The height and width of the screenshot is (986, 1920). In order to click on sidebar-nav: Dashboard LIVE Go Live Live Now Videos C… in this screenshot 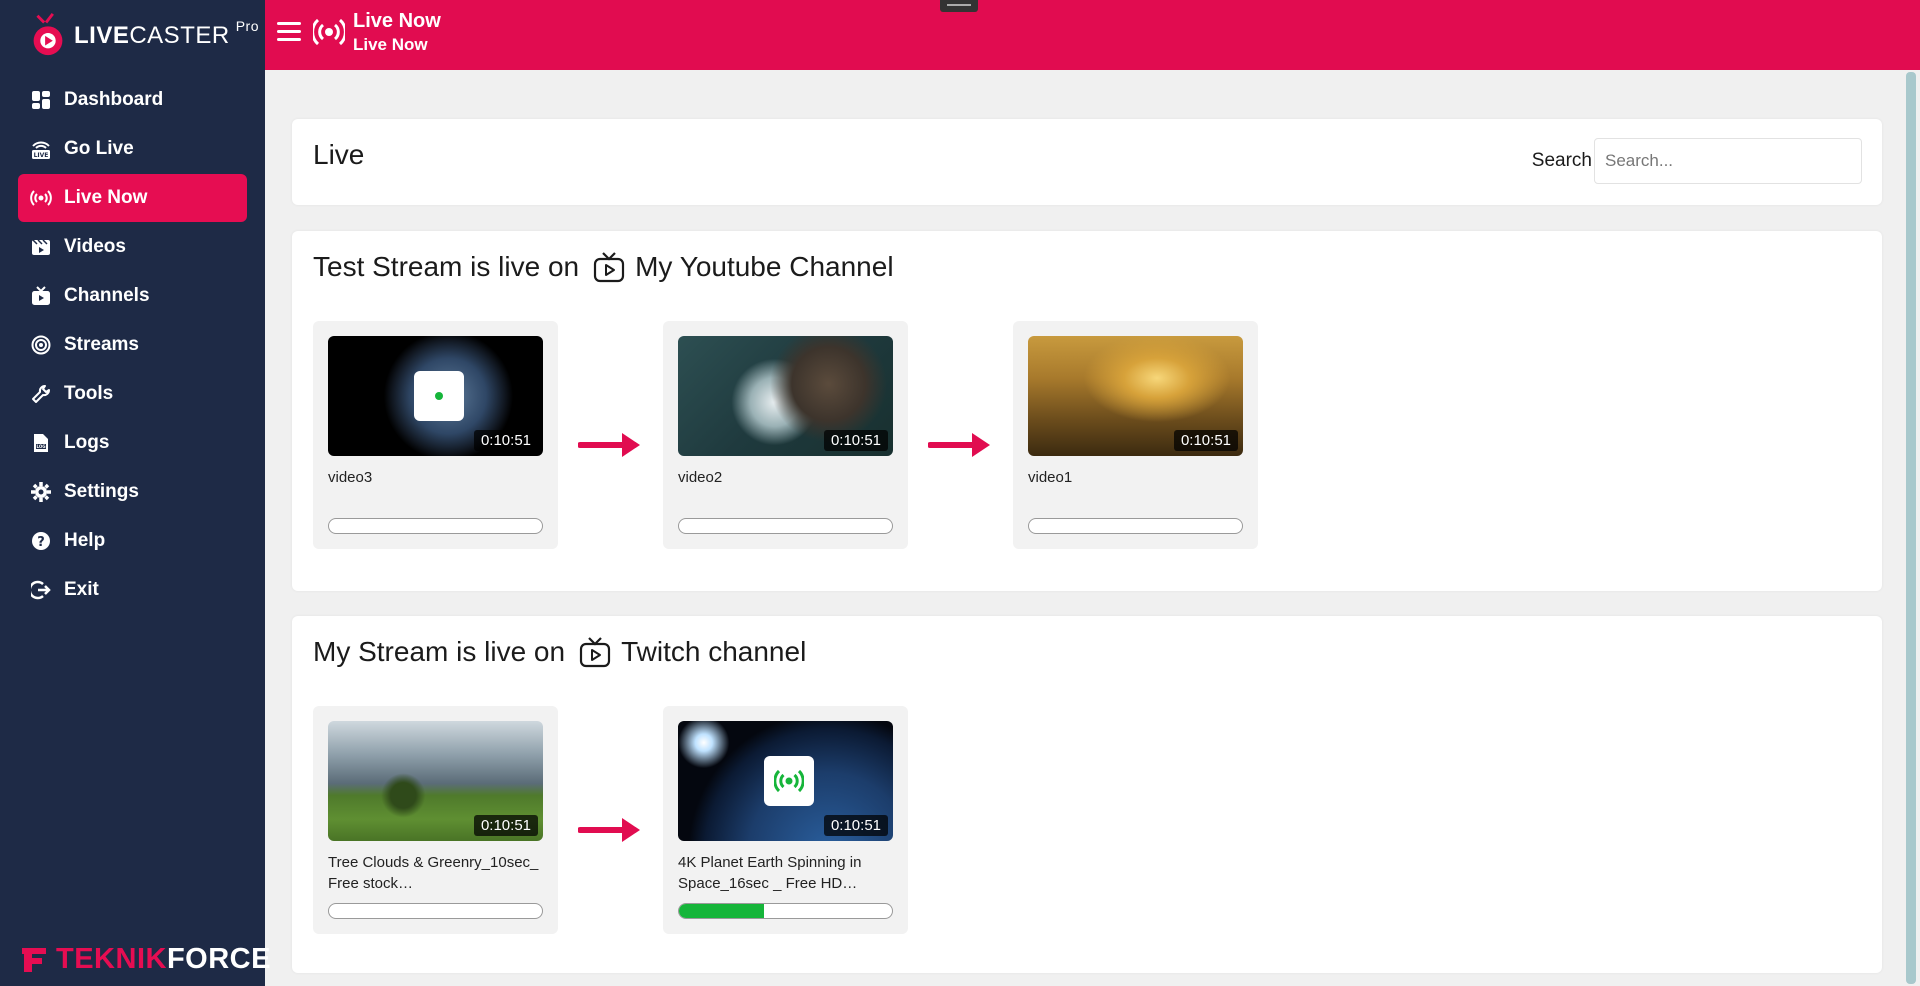, I will do `click(132, 345)`.